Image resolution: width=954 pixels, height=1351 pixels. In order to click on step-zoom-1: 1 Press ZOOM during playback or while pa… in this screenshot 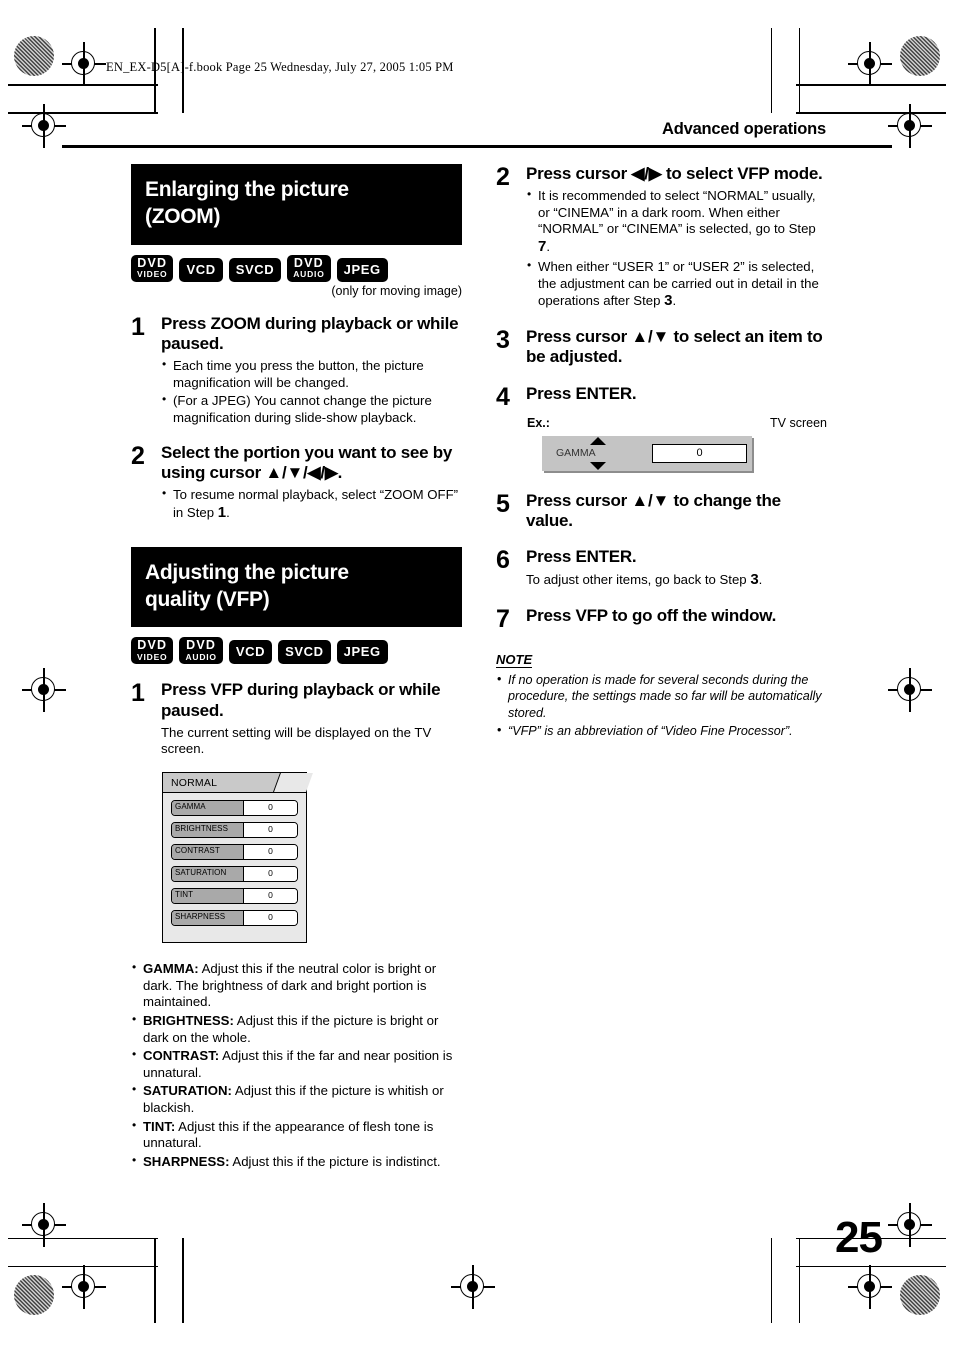, I will do `click(296, 370)`.